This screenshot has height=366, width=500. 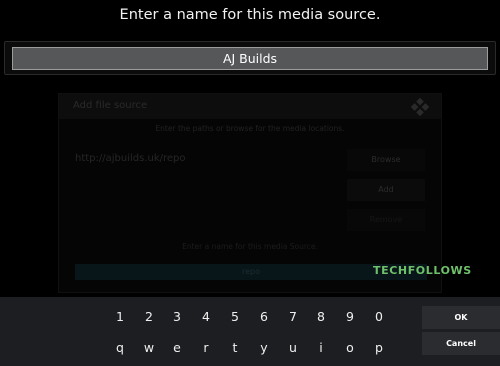 I want to click on key-q: q, so click(x=120, y=347).